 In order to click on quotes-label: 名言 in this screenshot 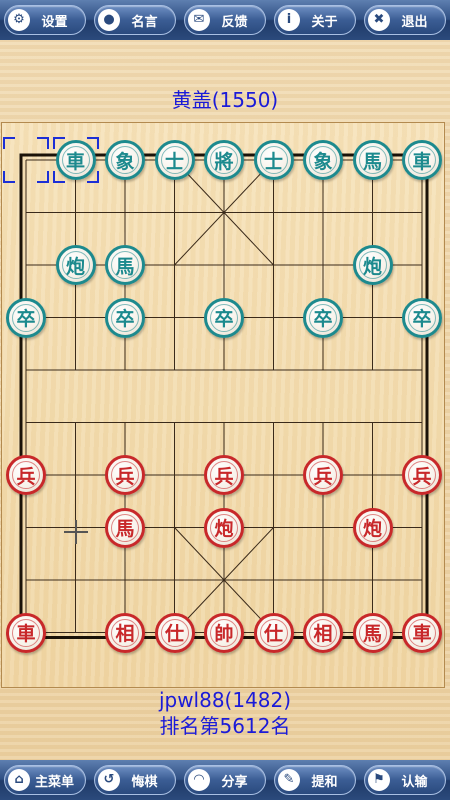, I will do `click(144, 22)`.